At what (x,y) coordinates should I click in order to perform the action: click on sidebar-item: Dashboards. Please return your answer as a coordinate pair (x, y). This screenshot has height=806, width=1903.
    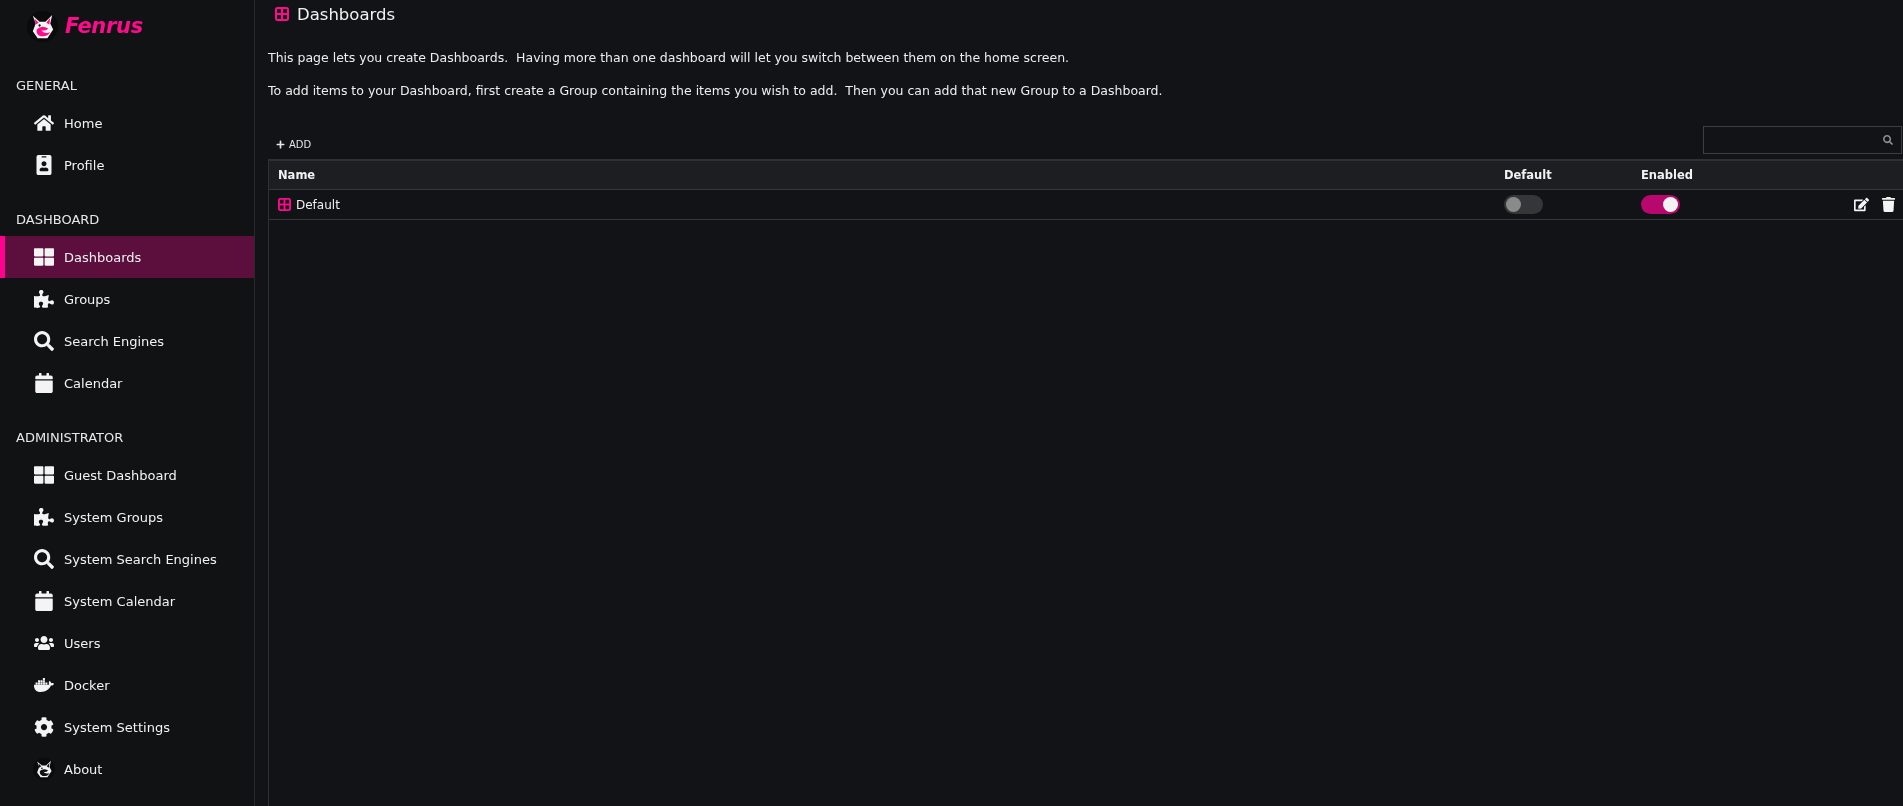
    Looking at the image, I should click on (127, 257).